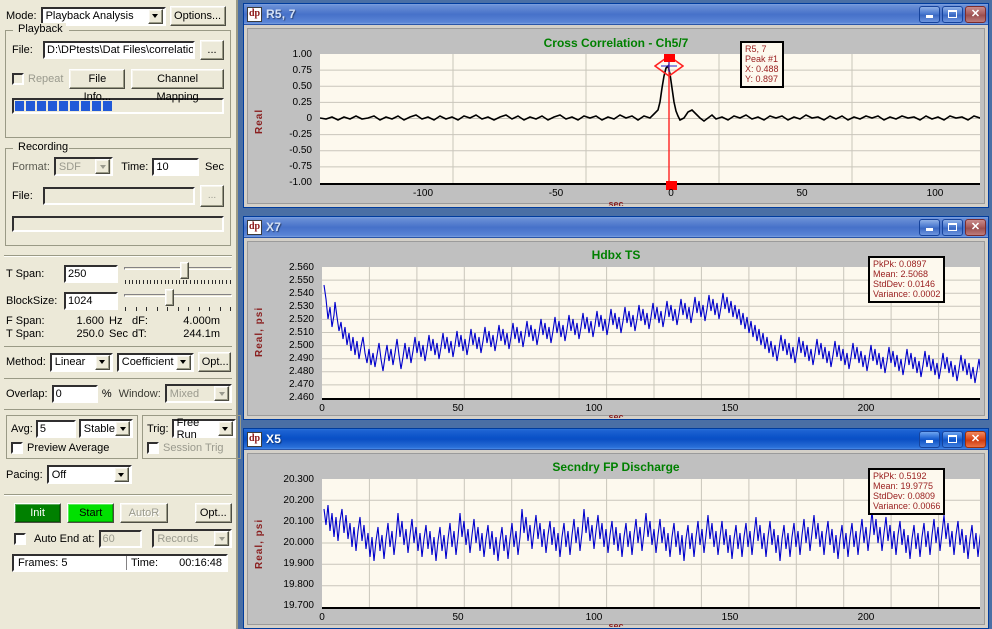 This screenshot has height=629, width=992. I want to click on preview-average-wrap: Preview Average, so click(72, 448).